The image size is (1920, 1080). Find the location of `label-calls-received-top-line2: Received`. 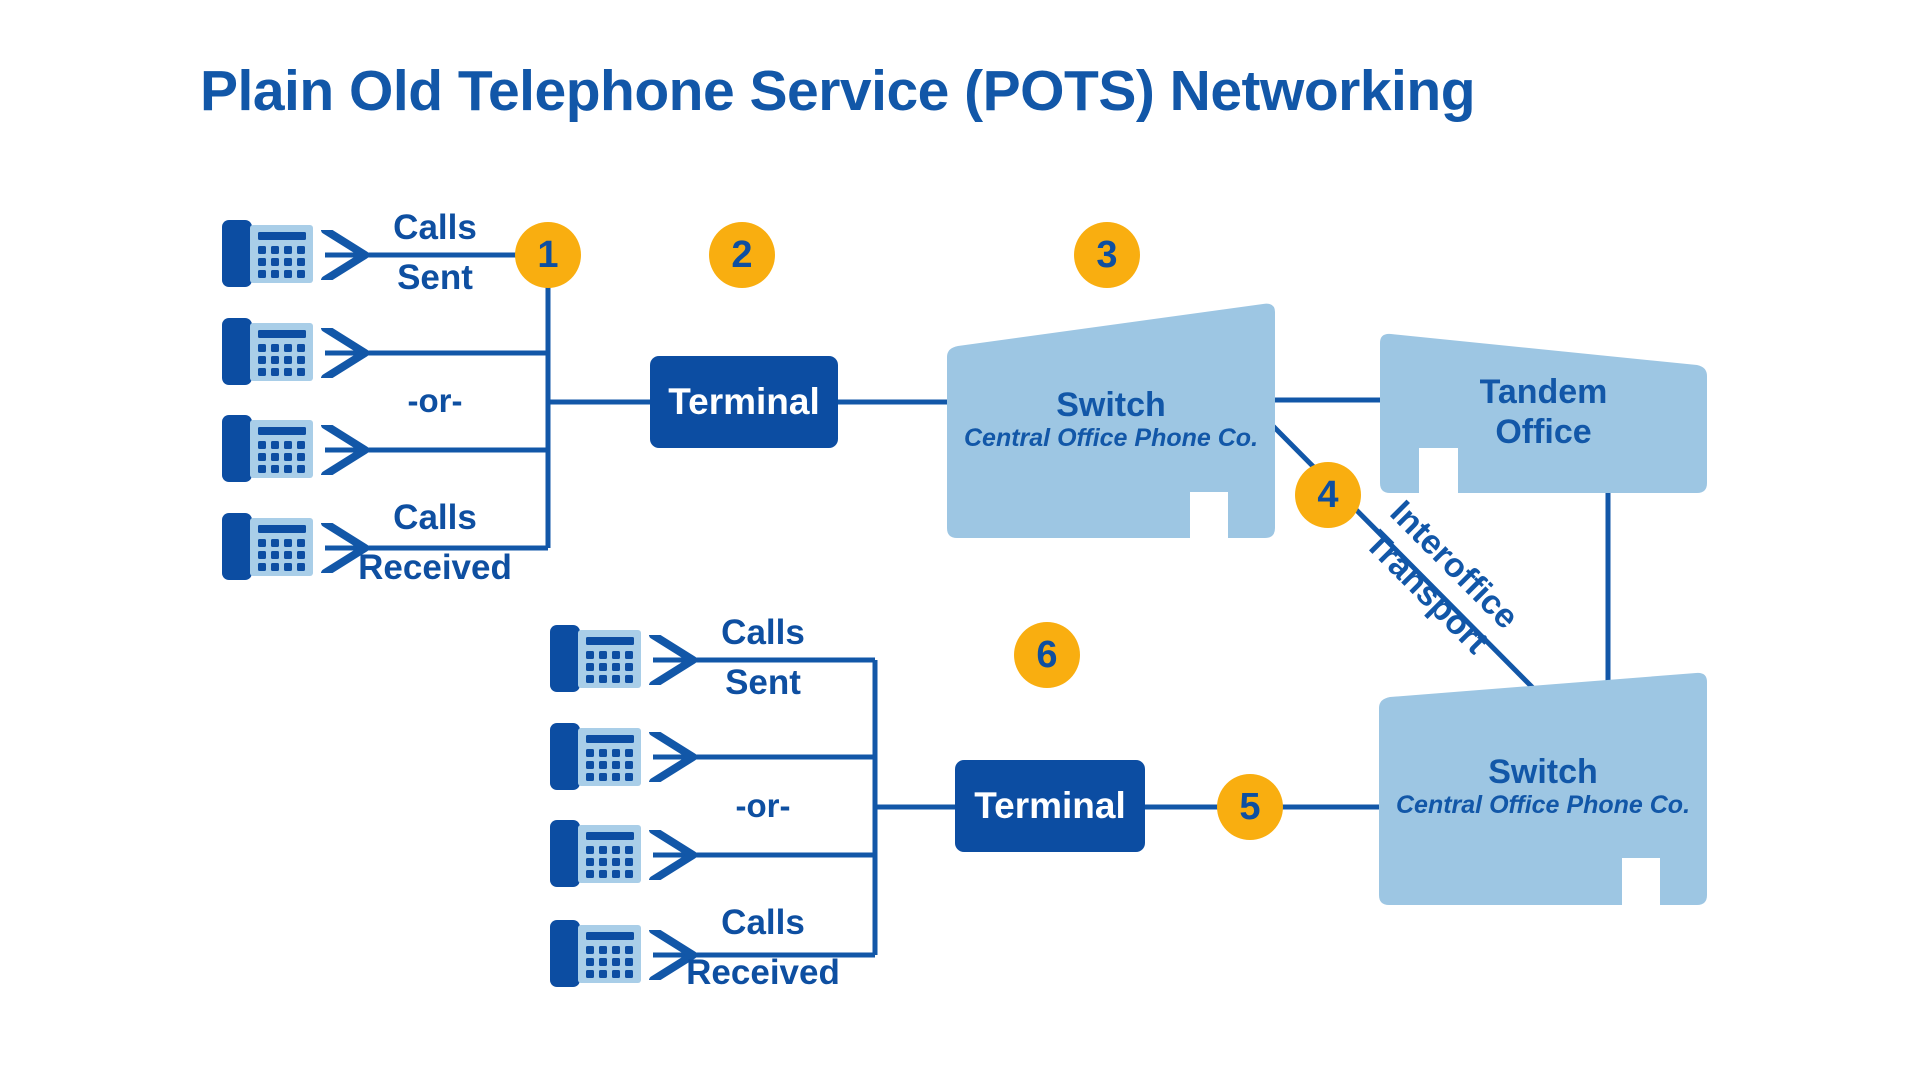

label-calls-received-top-line2: Received is located at coordinates (435, 567).